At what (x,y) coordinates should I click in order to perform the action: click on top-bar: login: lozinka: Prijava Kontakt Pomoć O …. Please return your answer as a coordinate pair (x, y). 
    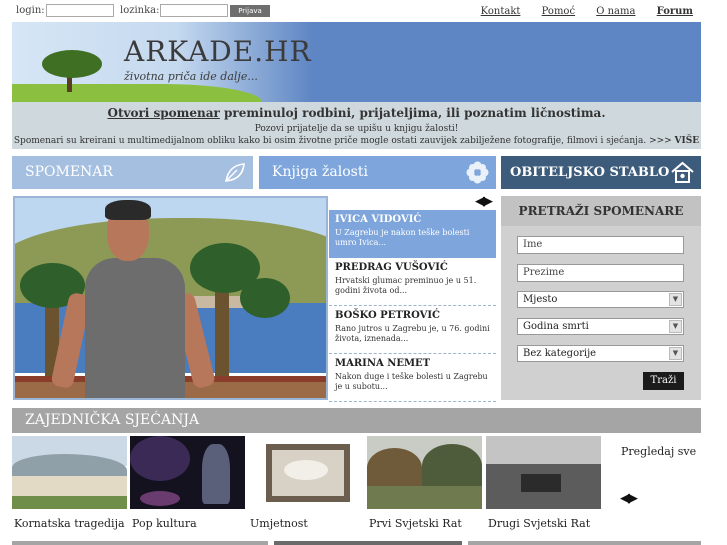
    Looking at the image, I should click on (363, 11).